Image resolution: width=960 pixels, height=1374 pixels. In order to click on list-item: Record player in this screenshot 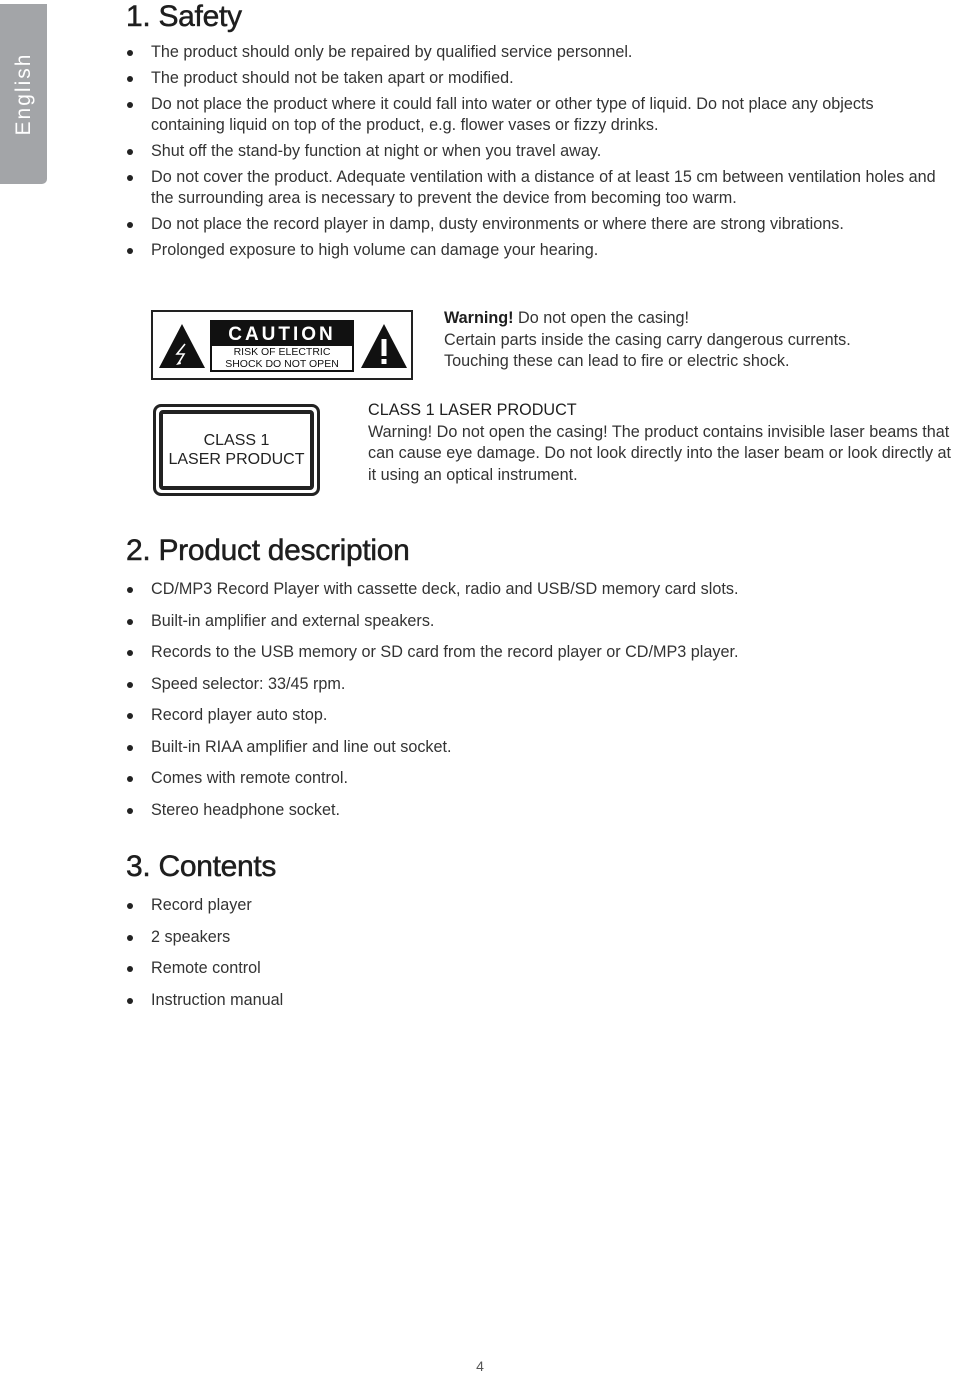, I will do `click(426, 905)`.